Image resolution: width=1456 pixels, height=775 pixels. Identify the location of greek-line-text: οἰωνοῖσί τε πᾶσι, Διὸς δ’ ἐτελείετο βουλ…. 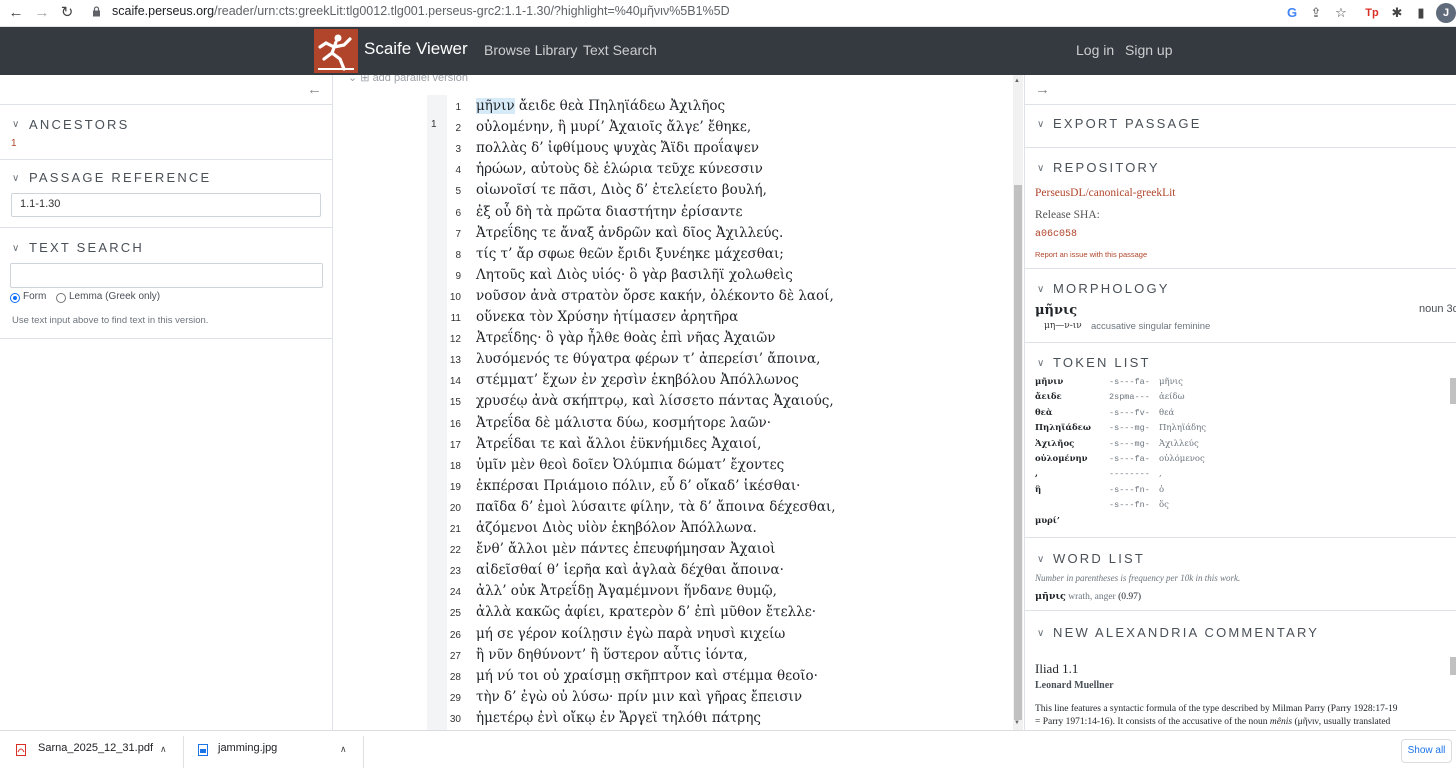
(621, 190).